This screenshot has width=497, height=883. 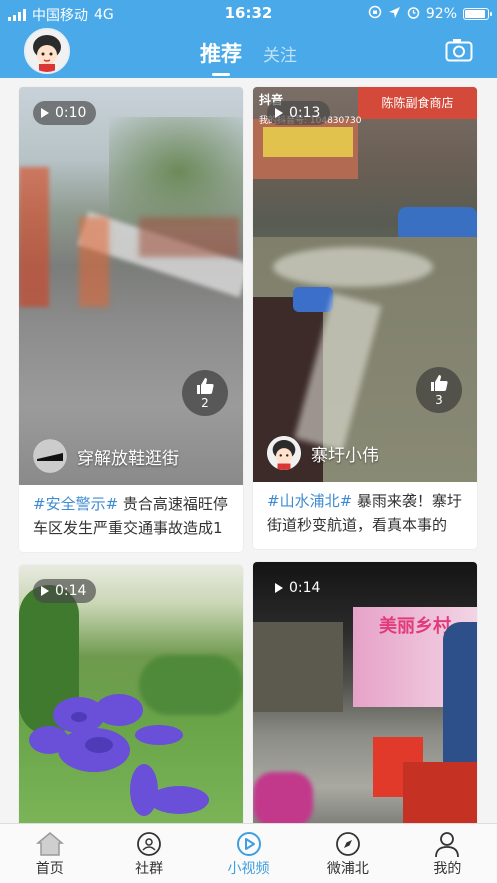 I want to click on status-bar: 中国移动 4G 16:32 92%, so click(x=248, y=13).